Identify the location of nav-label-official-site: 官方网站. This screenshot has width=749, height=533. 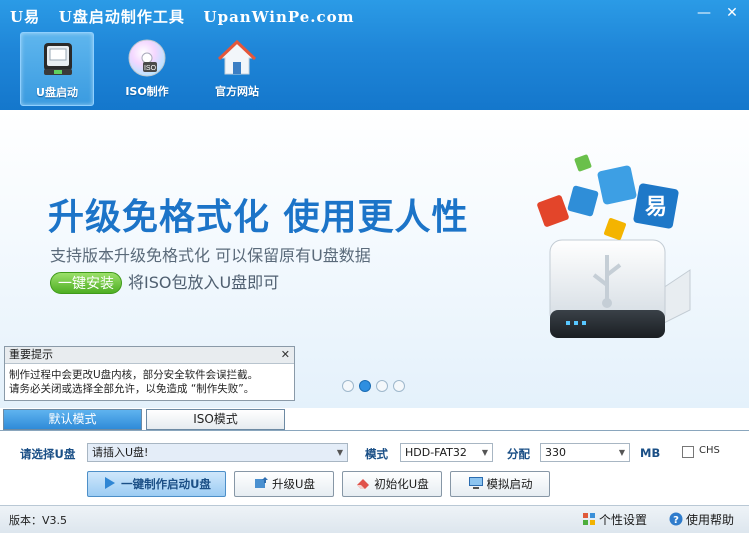
(237, 91).